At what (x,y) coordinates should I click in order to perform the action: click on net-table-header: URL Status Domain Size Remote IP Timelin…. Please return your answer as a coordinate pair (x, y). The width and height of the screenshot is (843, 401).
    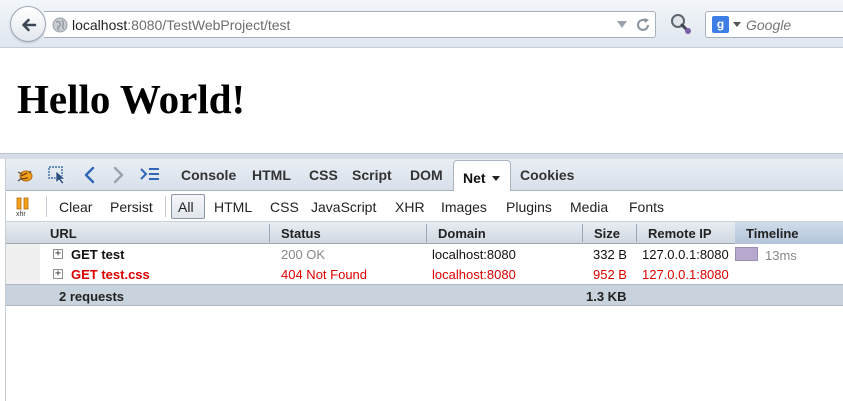
    Looking at the image, I should click on (424, 233).